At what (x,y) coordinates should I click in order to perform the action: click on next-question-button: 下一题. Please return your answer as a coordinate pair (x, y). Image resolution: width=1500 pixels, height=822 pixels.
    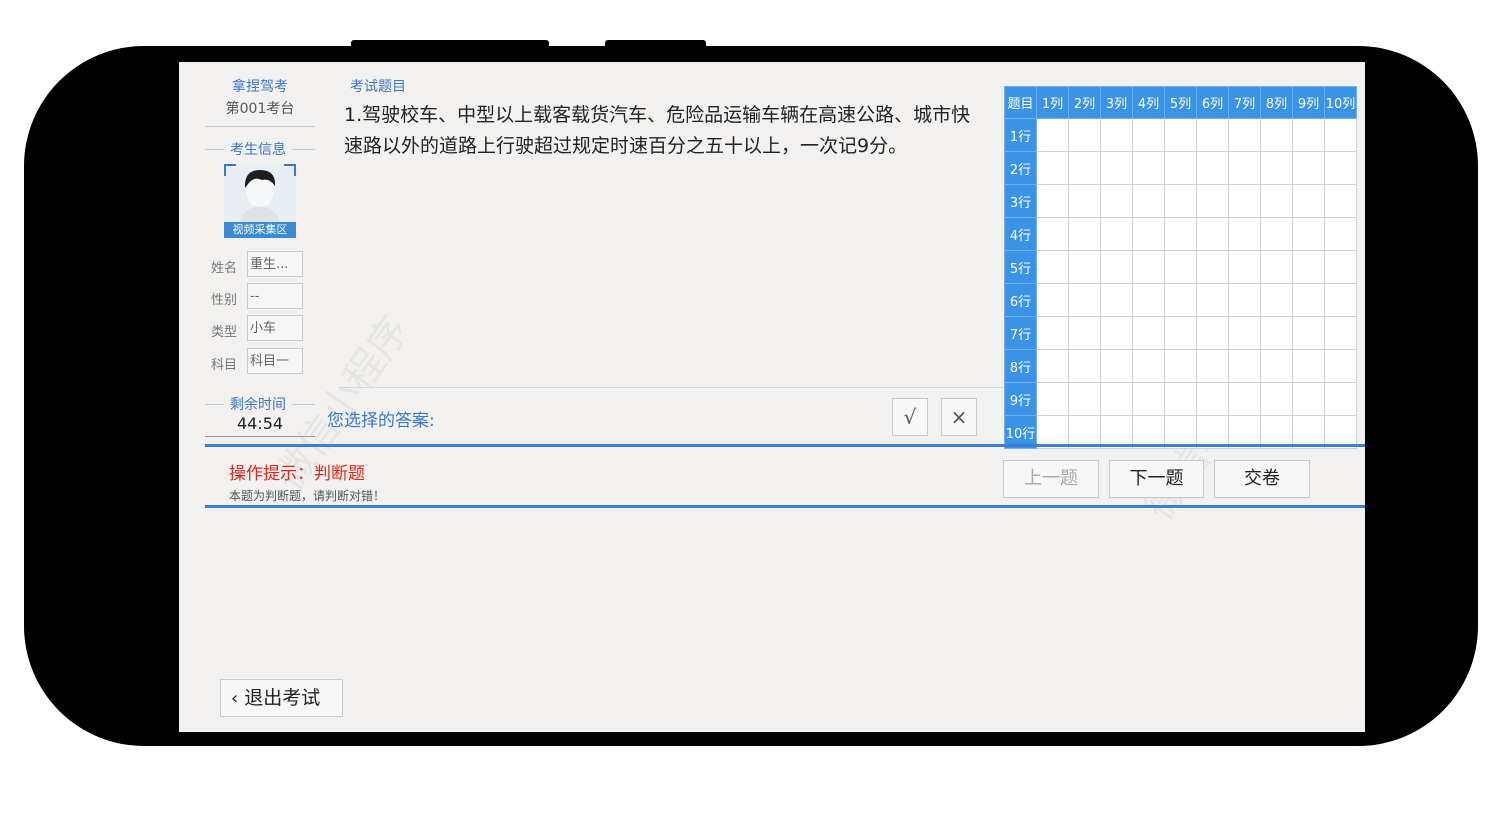
    Looking at the image, I should click on (1156, 479).